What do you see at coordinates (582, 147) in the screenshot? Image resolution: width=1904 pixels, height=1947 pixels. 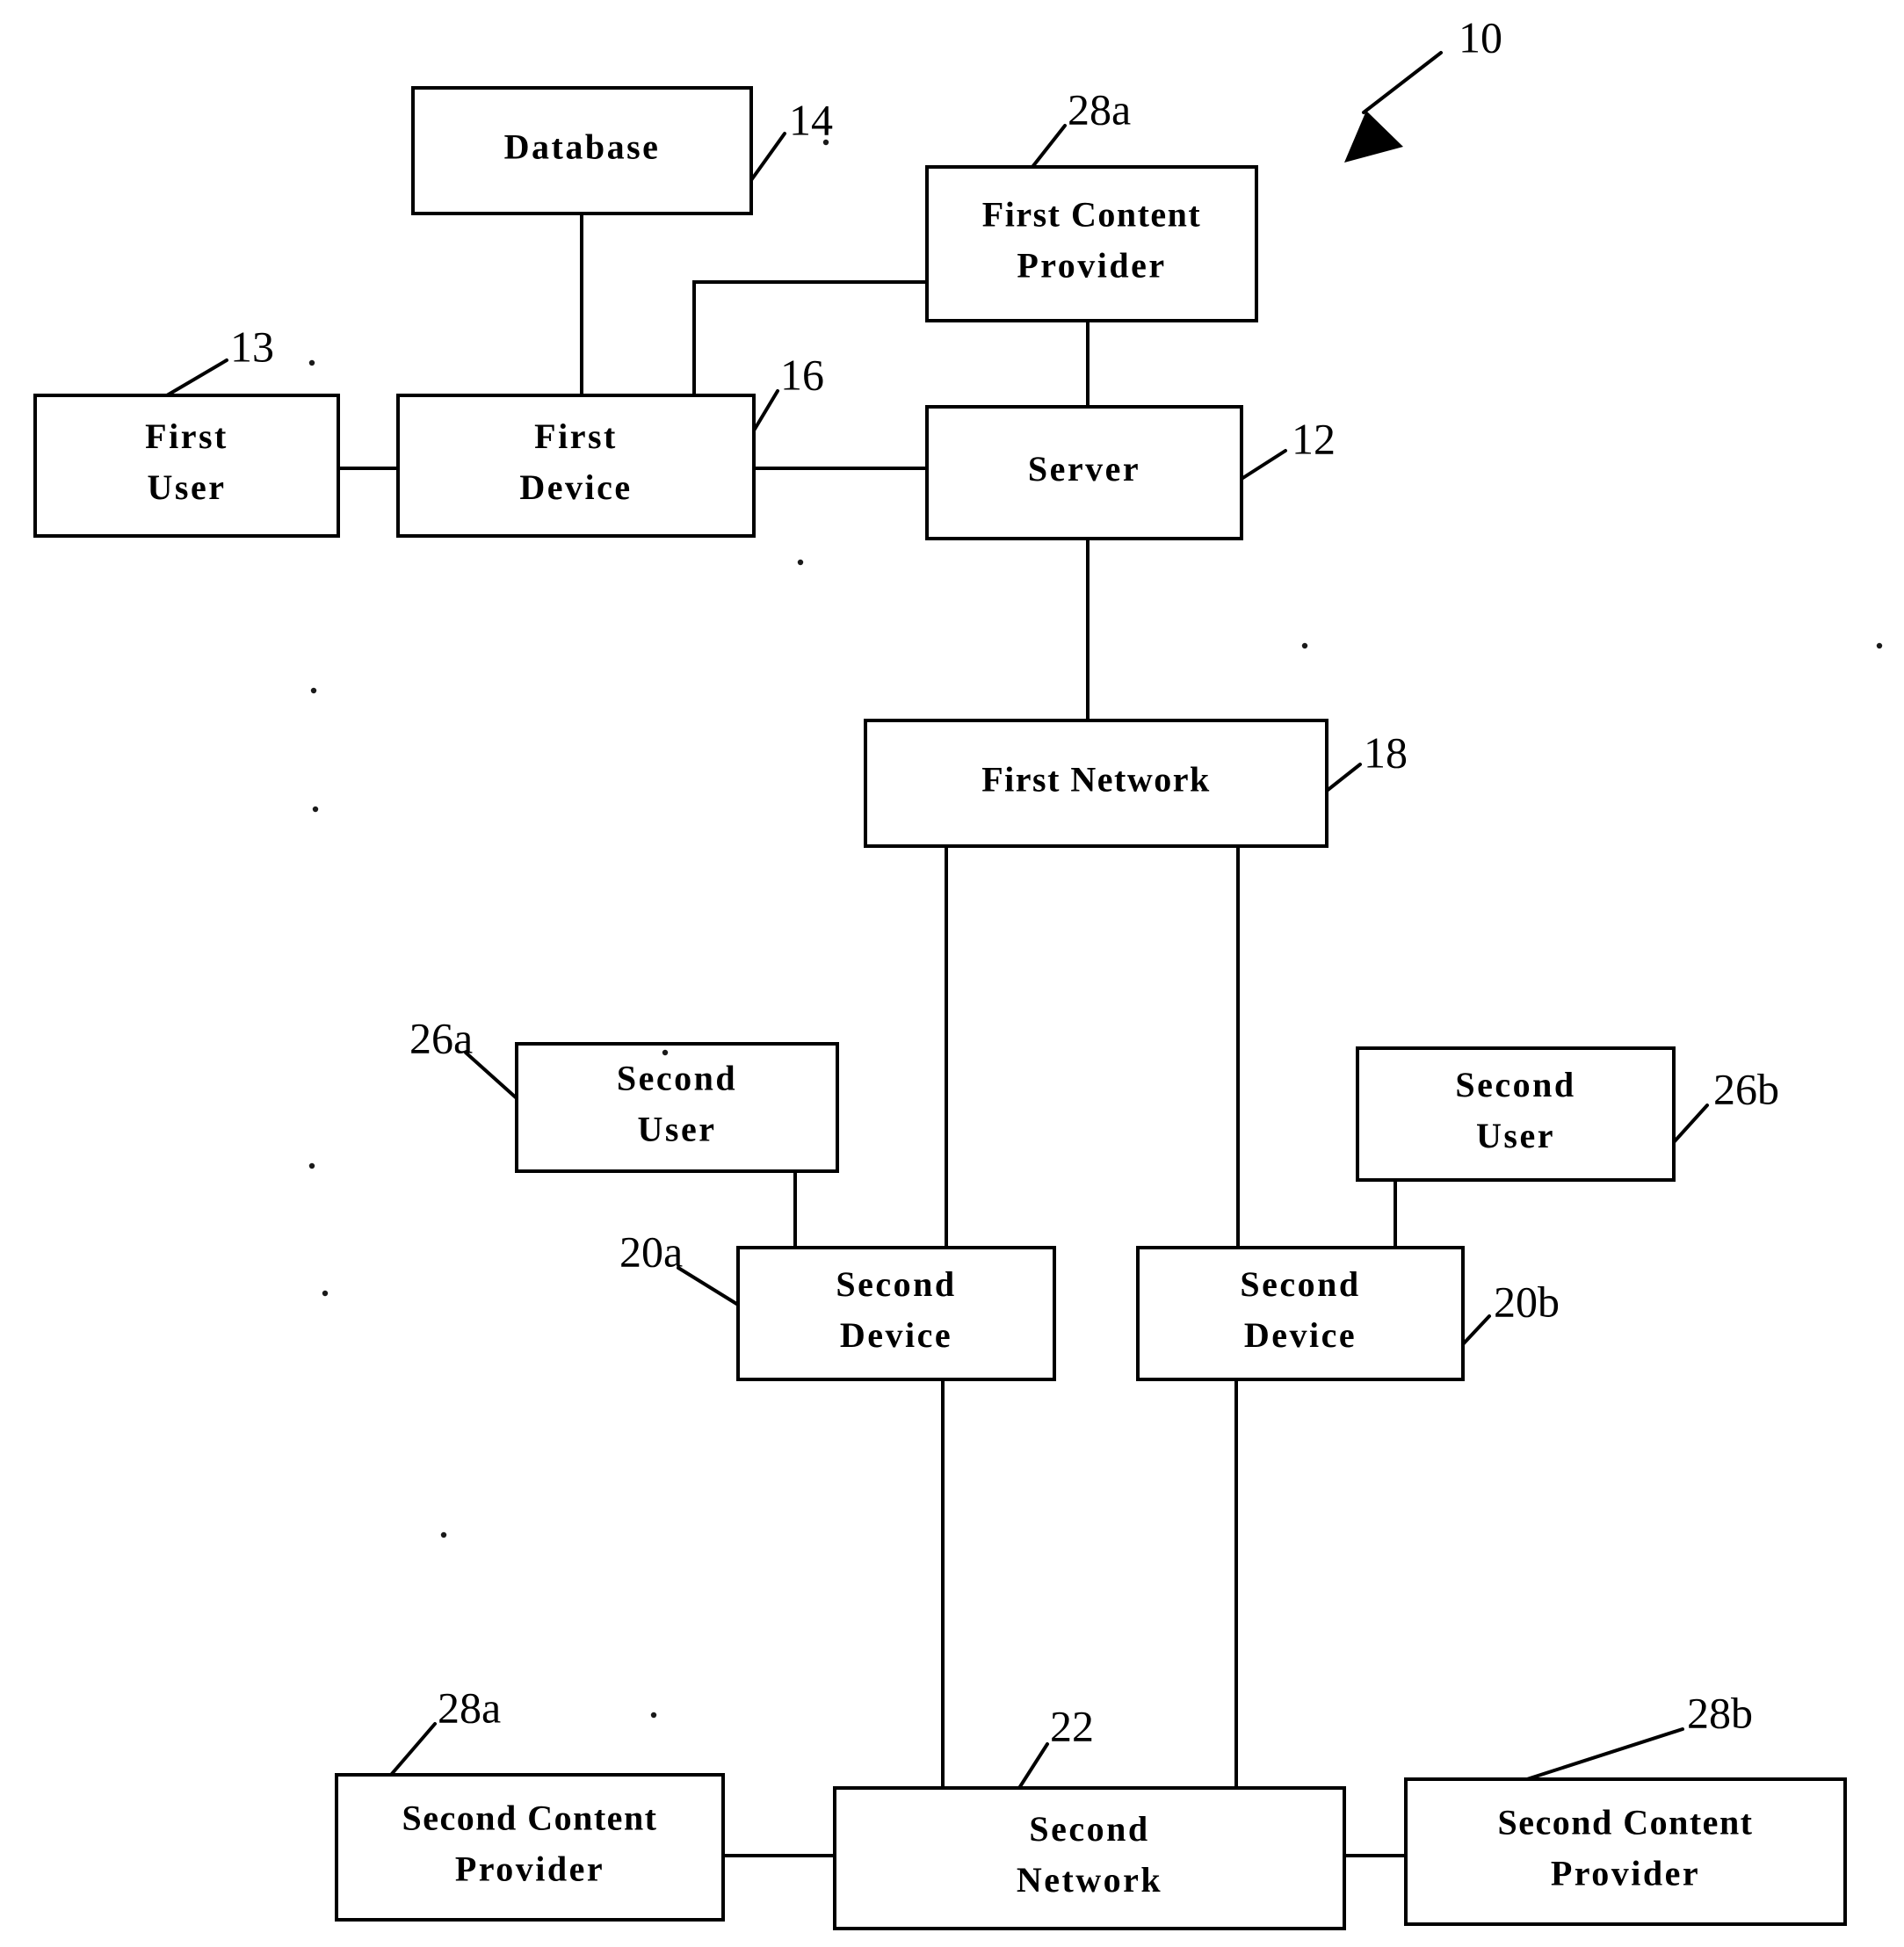 I see `node-label-database: Database` at bounding box center [582, 147].